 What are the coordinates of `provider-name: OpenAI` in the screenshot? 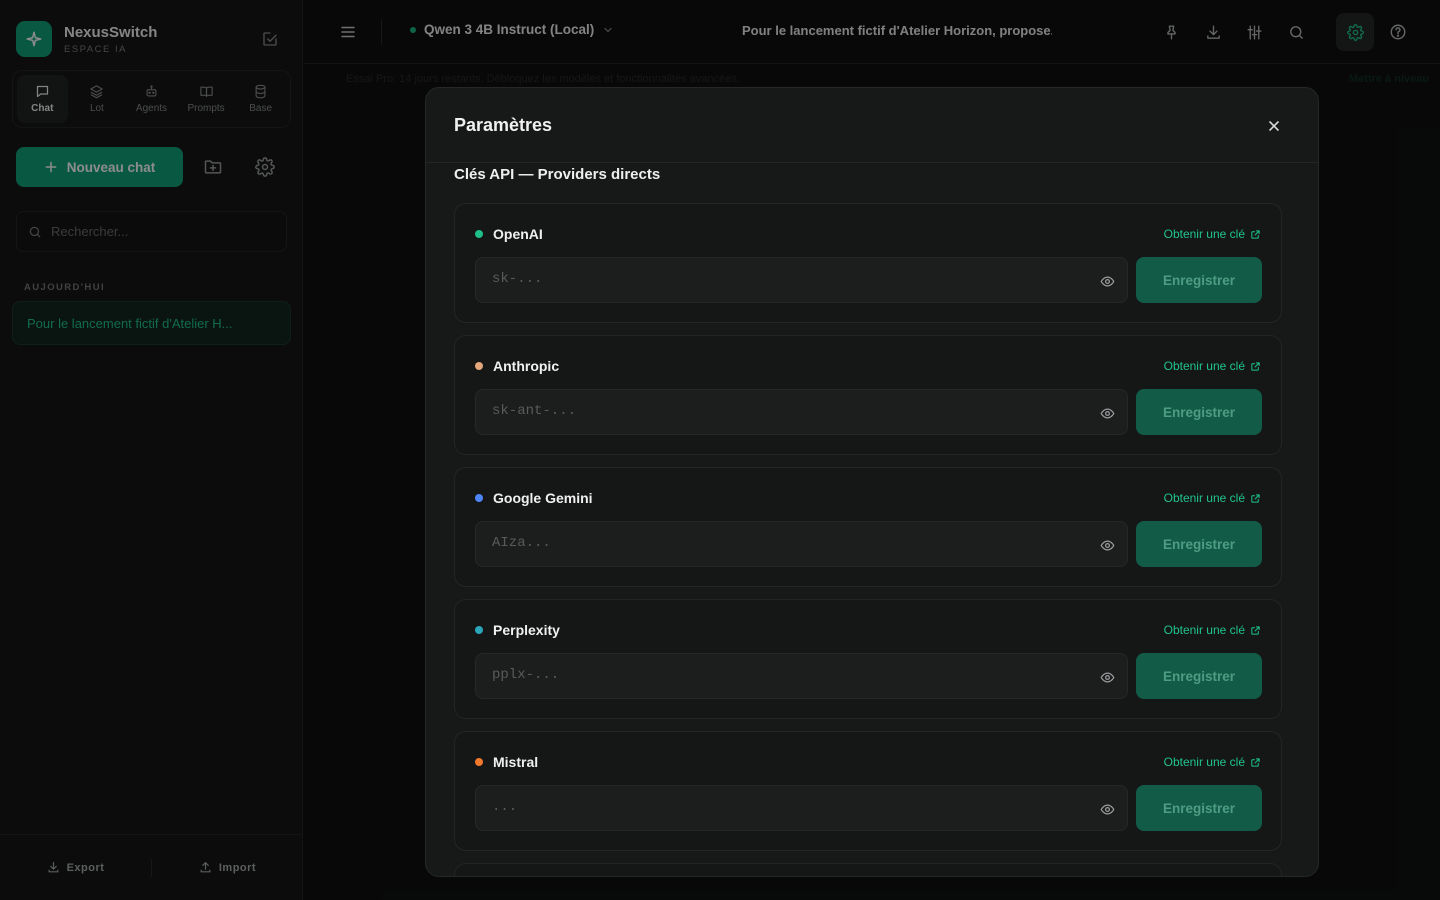 It's located at (518, 234).